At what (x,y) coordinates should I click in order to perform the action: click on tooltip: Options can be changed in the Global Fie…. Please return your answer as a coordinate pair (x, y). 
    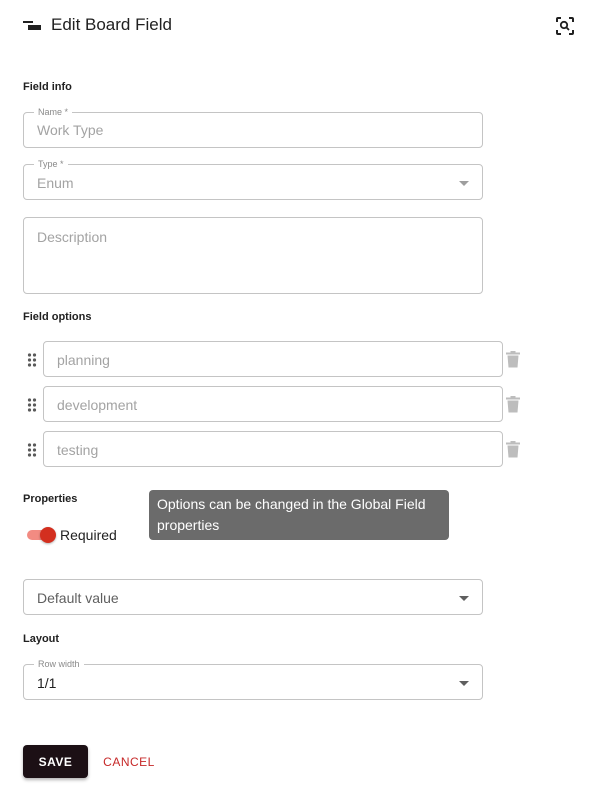
    Looking at the image, I should click on (299, 515).